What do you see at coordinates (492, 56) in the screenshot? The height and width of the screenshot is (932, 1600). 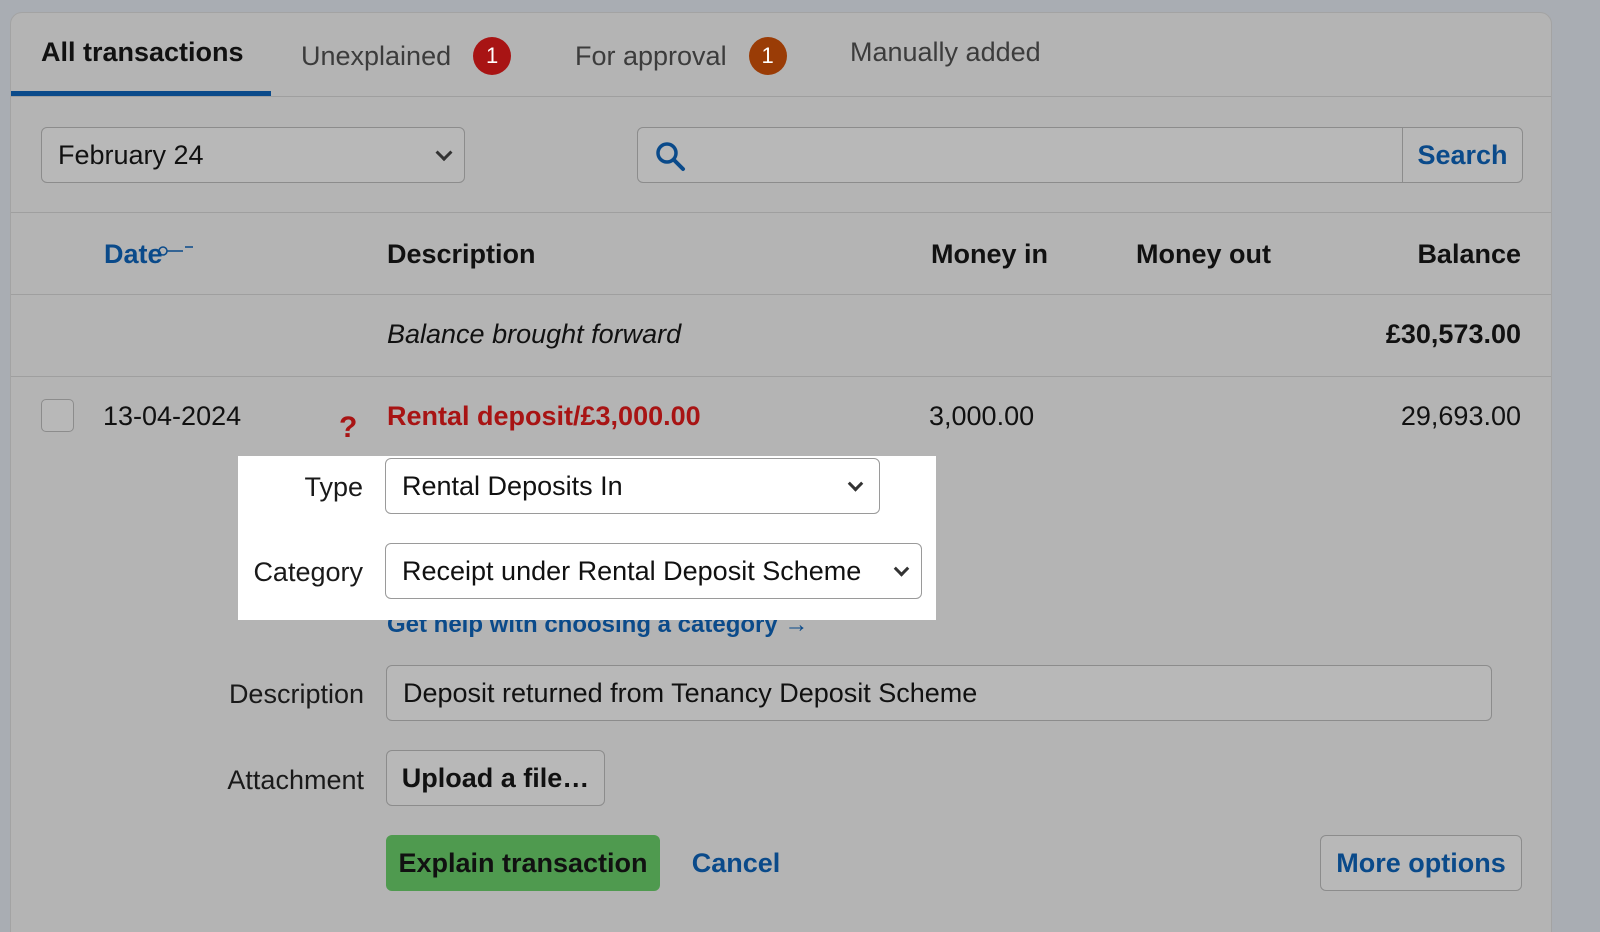 I see `unexplained-count-badge: 1` at bounding box center [492, 56].